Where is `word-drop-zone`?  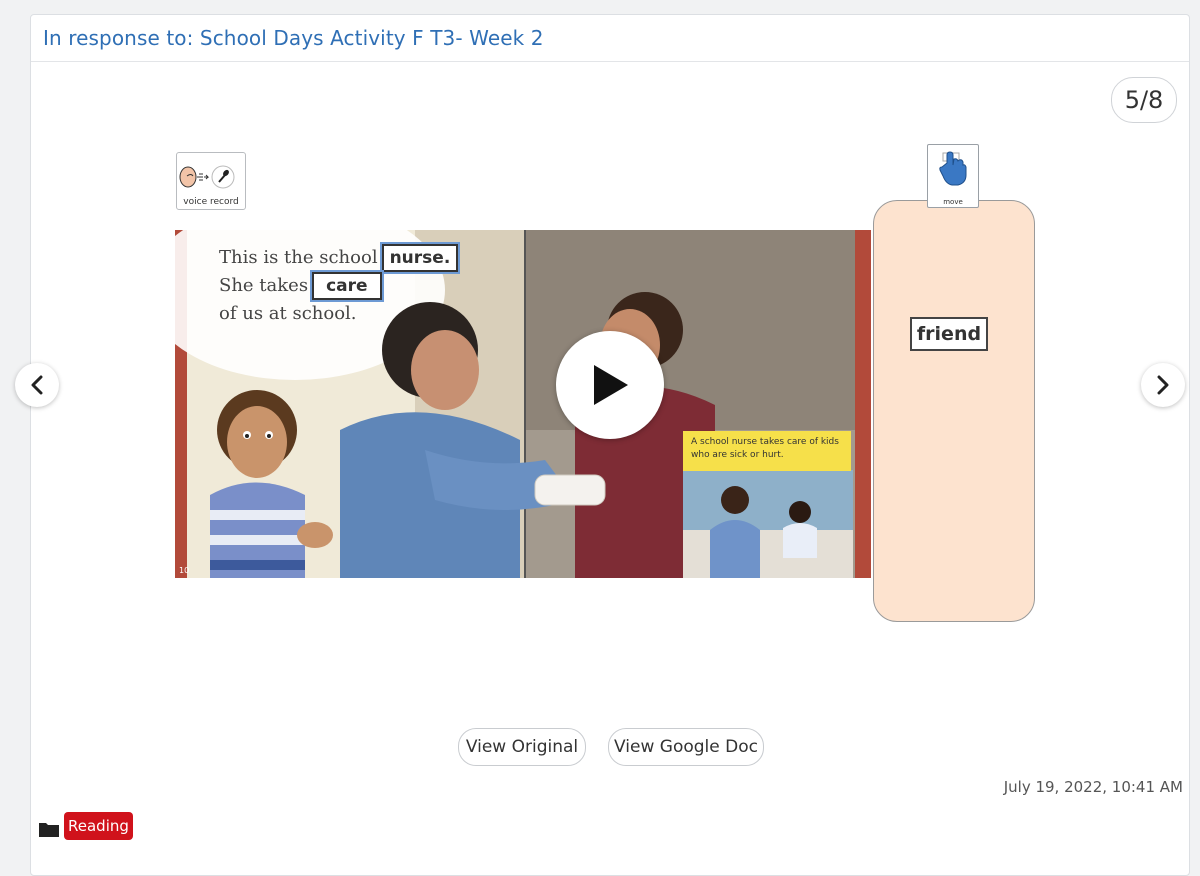 word-drop-zone is located at coordinates (954, 411).